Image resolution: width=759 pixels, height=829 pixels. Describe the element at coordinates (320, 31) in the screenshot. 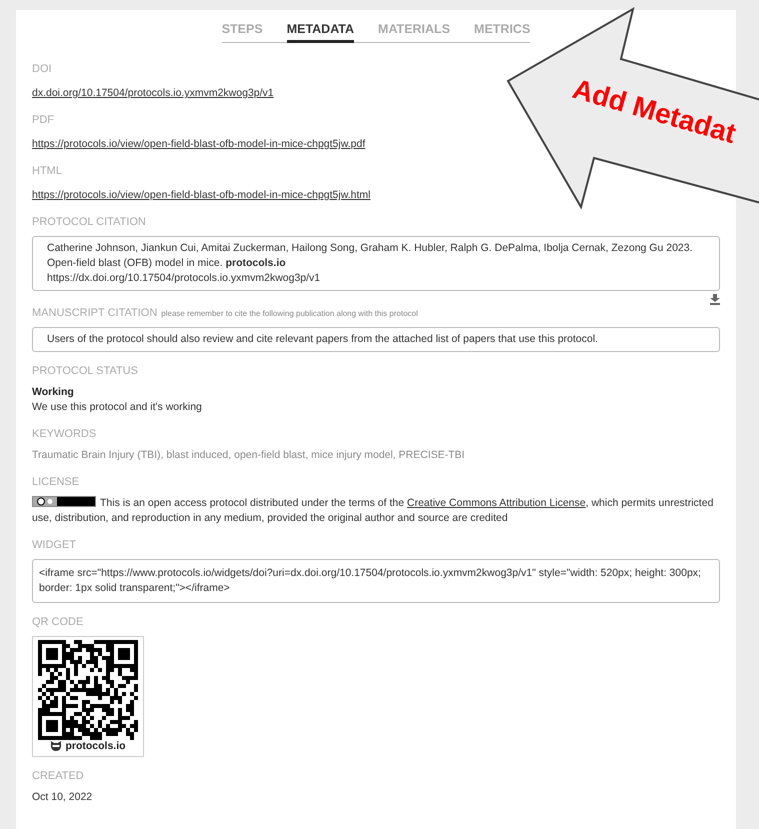

I see `tab: METADATA` at that location.